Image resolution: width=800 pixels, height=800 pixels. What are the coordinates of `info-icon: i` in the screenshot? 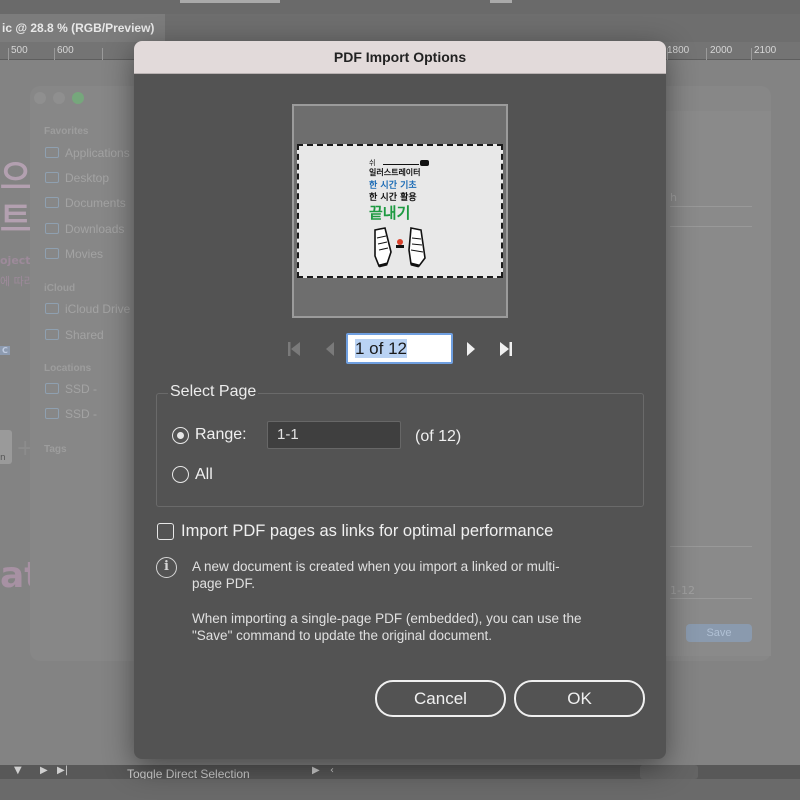 It's located at (166, 567).